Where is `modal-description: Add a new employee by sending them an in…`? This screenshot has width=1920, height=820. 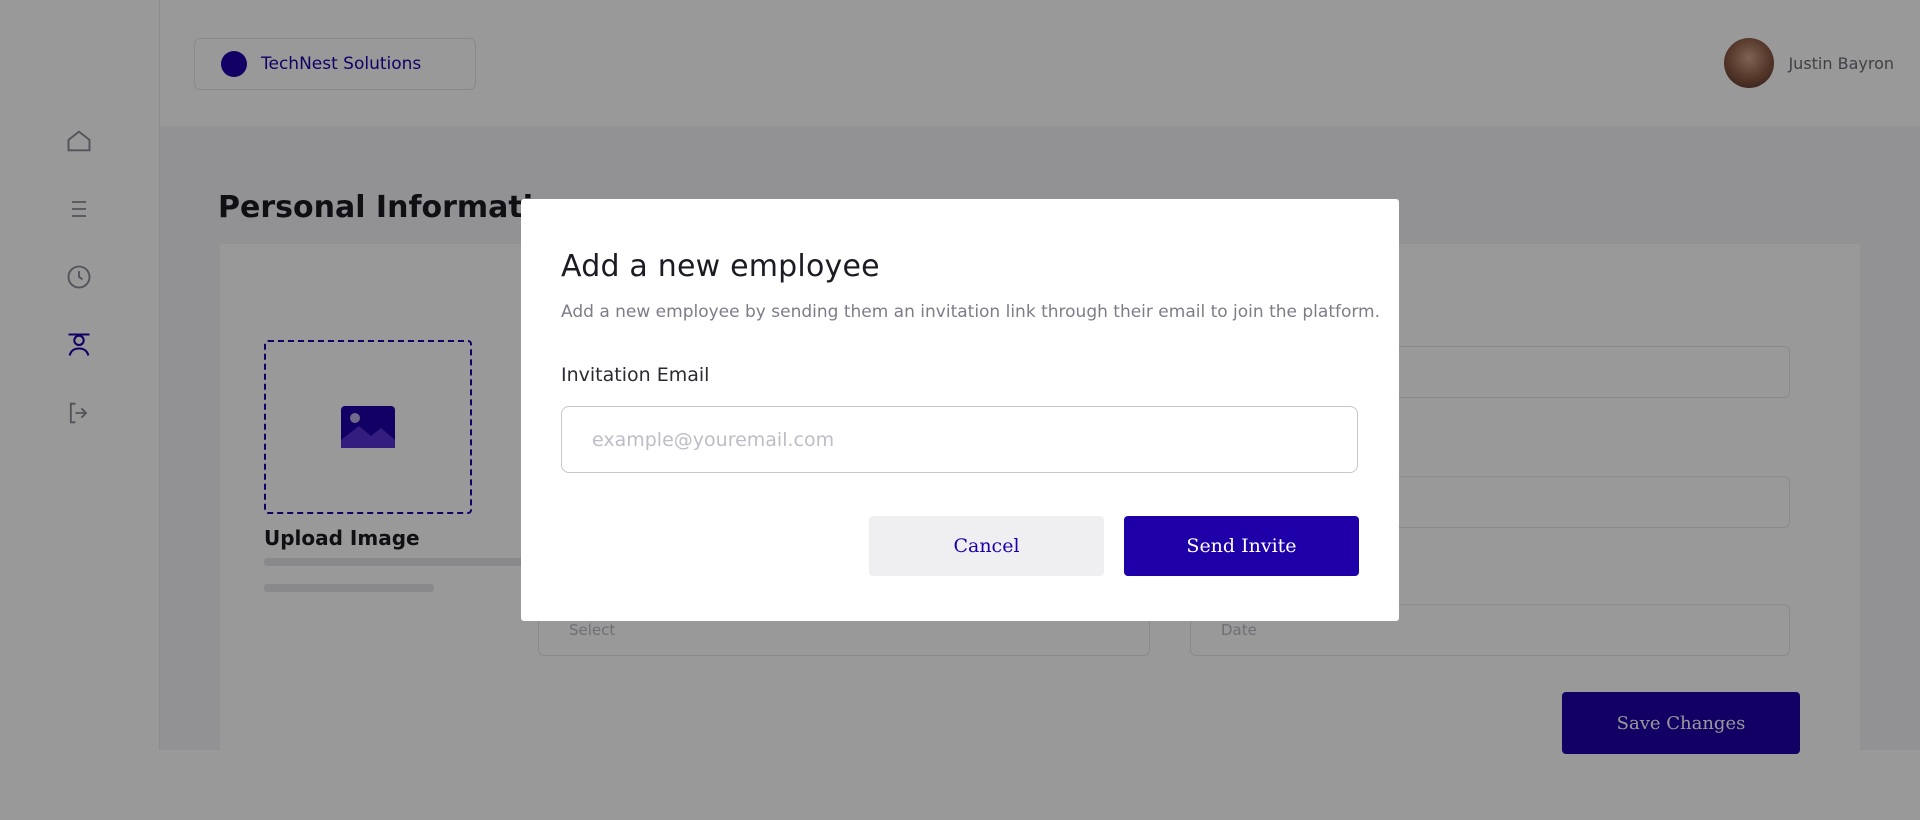
modal-description: Add a new employee by sending them an in… is located at coordinates (971, 312).